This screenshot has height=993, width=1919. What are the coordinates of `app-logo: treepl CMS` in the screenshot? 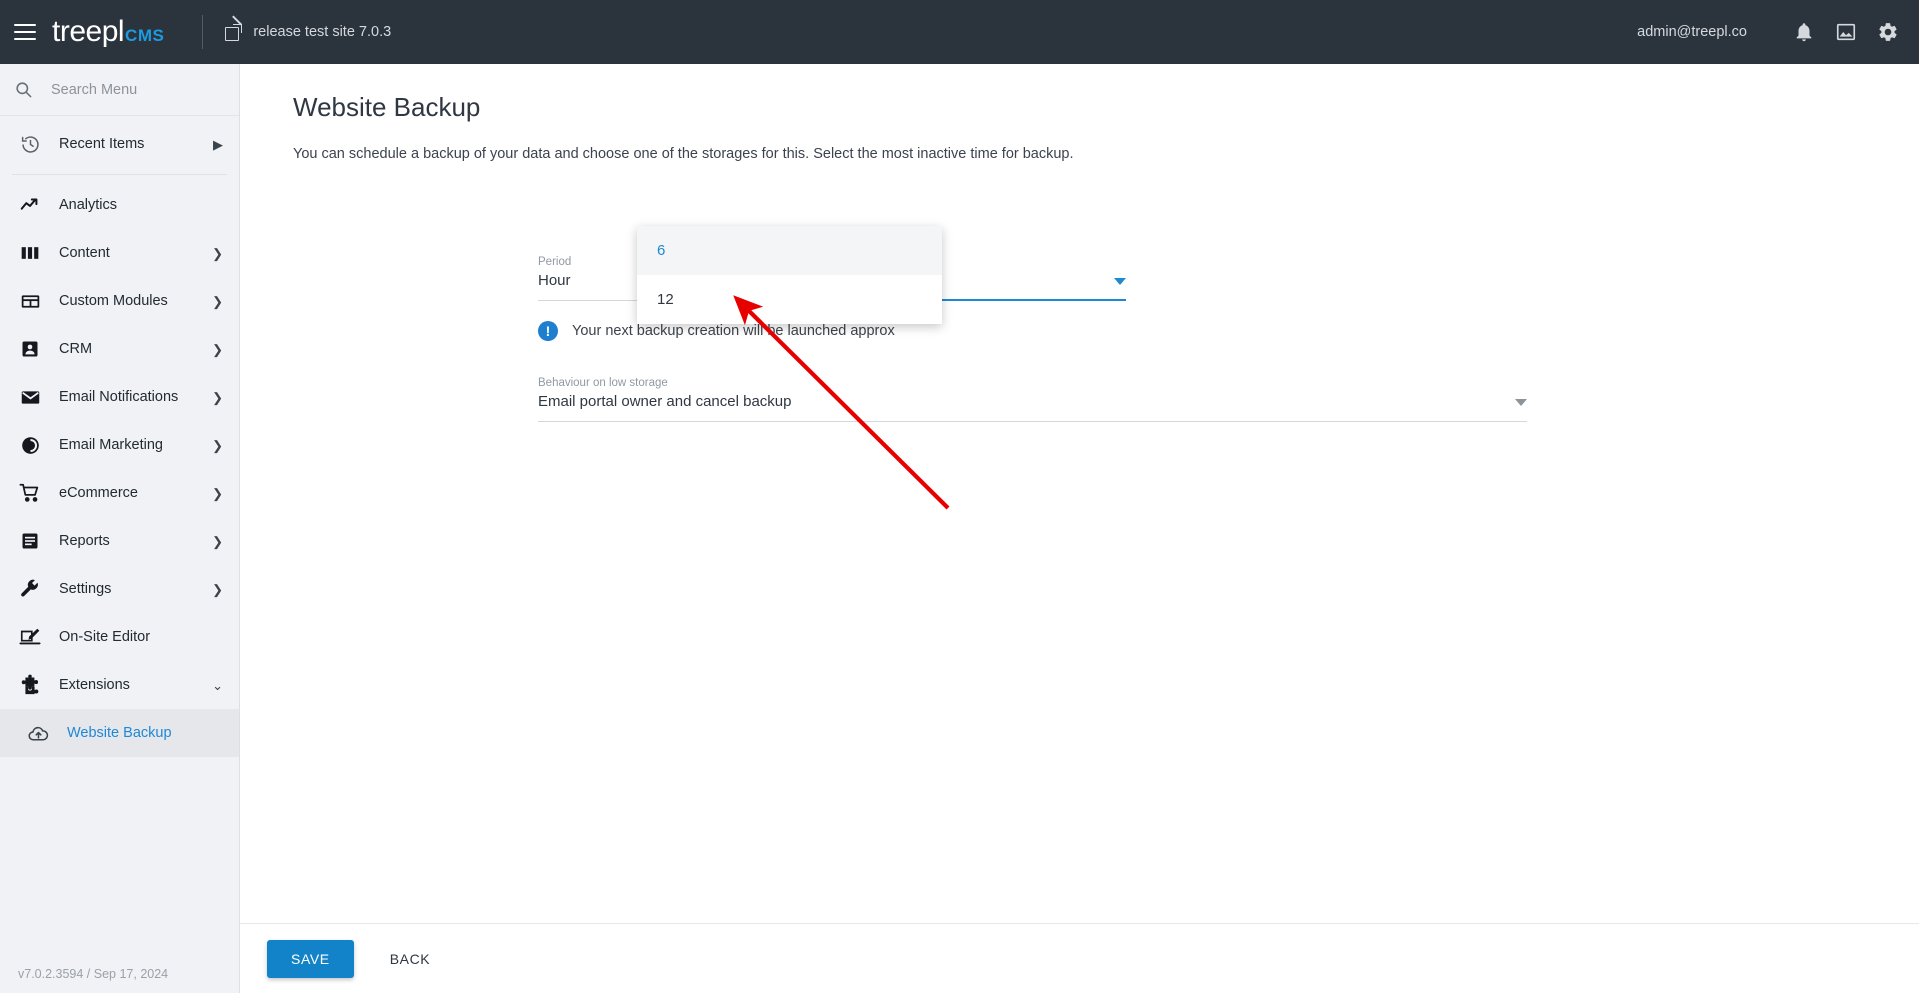 It's located at (108, 32).